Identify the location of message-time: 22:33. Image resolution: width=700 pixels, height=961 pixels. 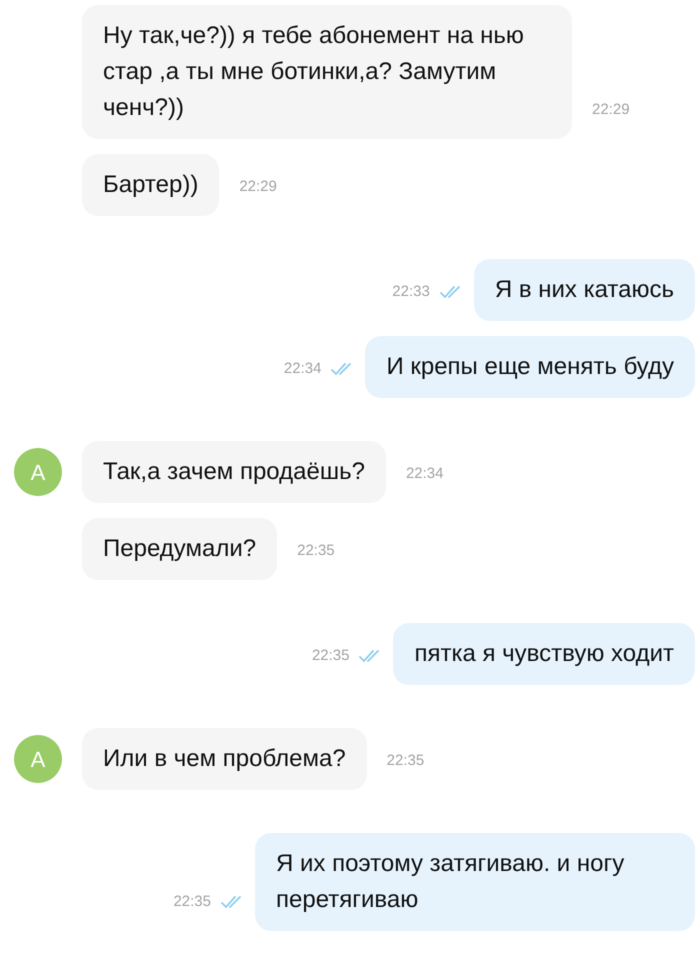
(411, 292).